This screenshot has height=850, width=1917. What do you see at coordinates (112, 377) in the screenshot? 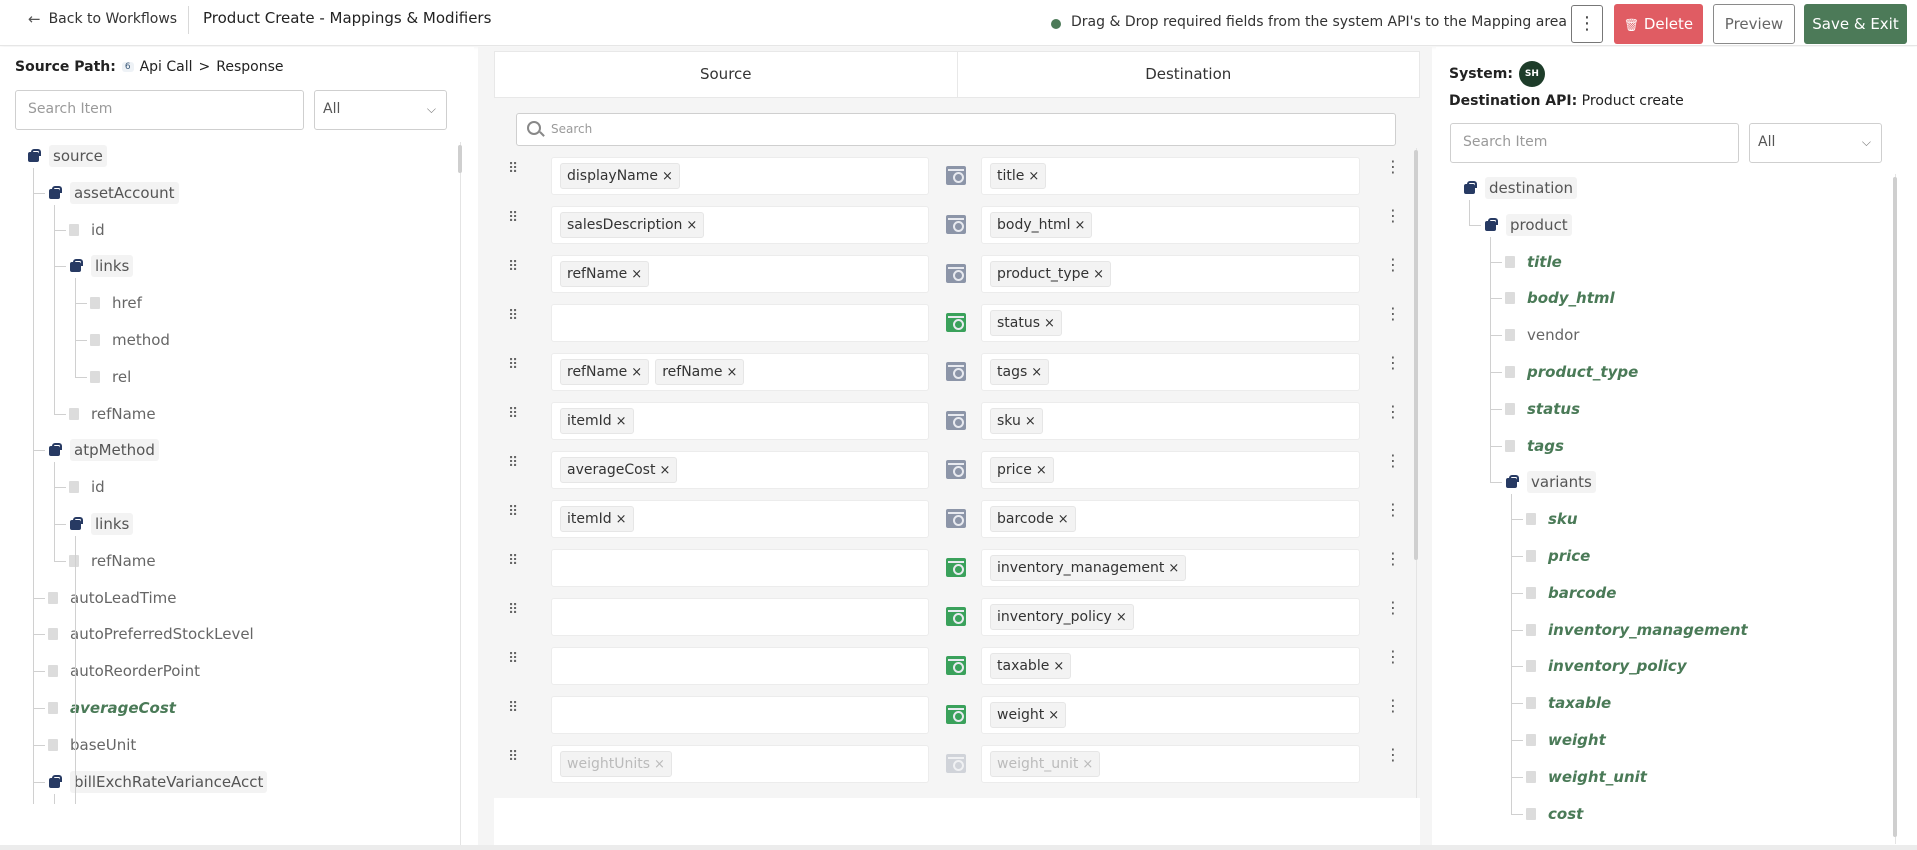
I see `left-tree-node: rel` at bounding box center [112, 377].